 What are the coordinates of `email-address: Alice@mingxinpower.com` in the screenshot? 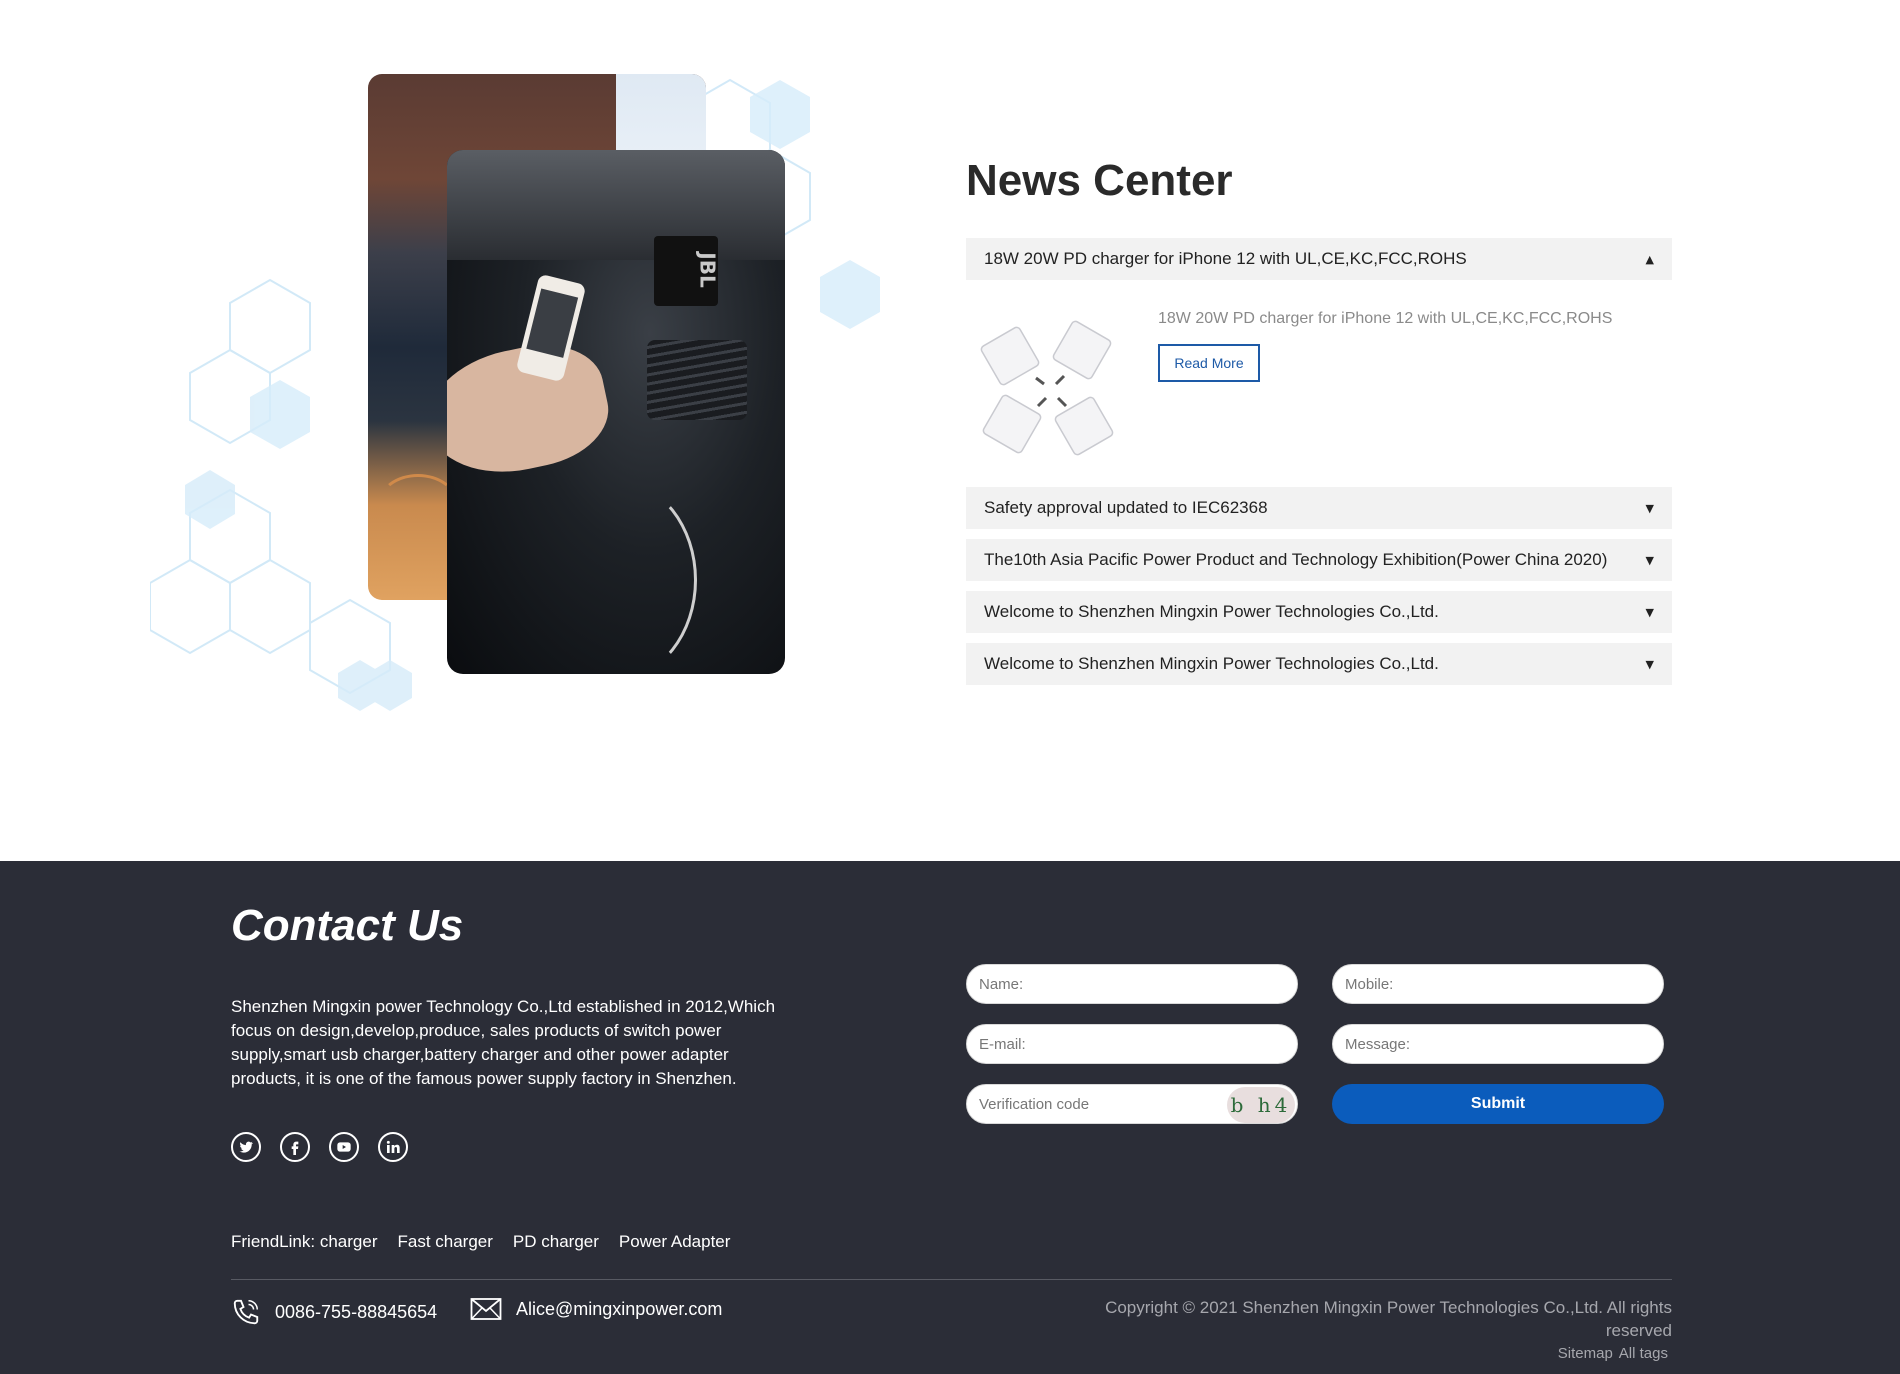 It's located at (619, 1309).